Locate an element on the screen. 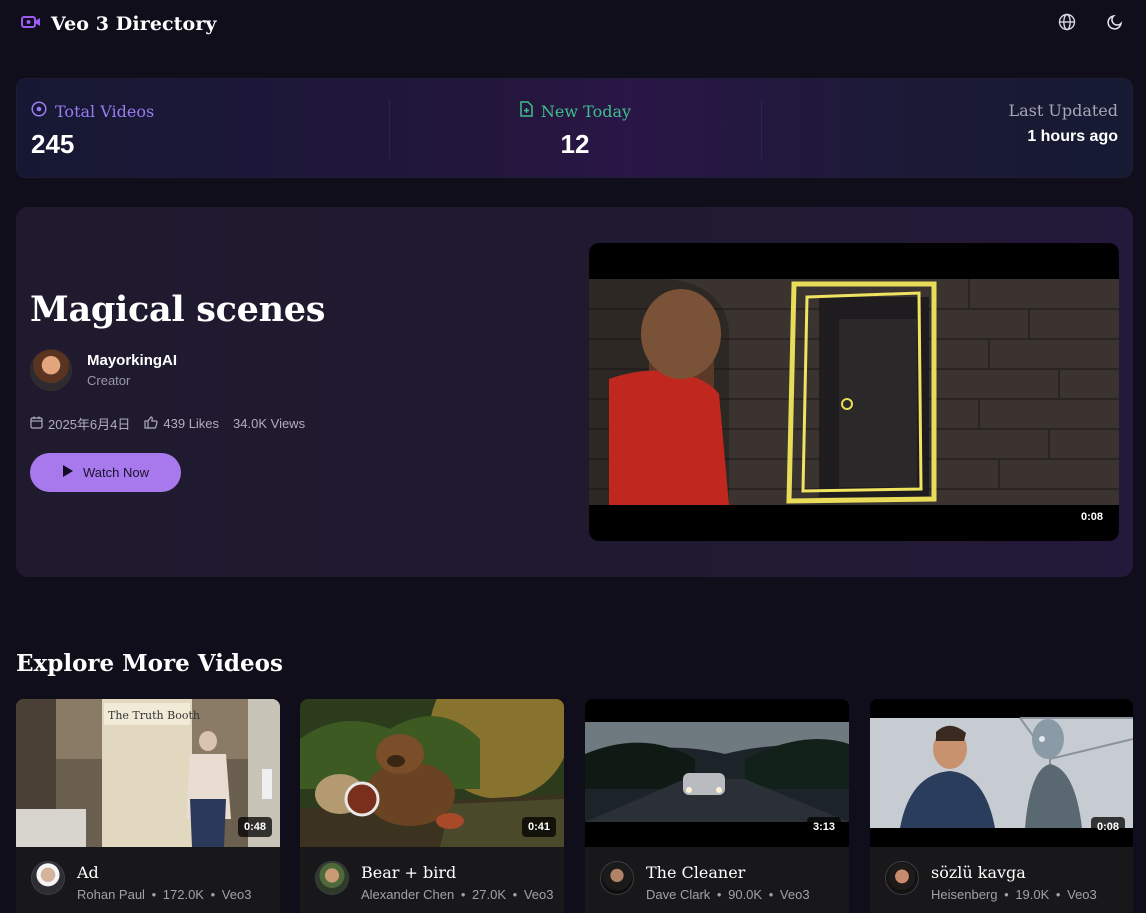 This screenshot has height=913, width=1146. author-name: Heisenberg is located at coordinates (964, 894).